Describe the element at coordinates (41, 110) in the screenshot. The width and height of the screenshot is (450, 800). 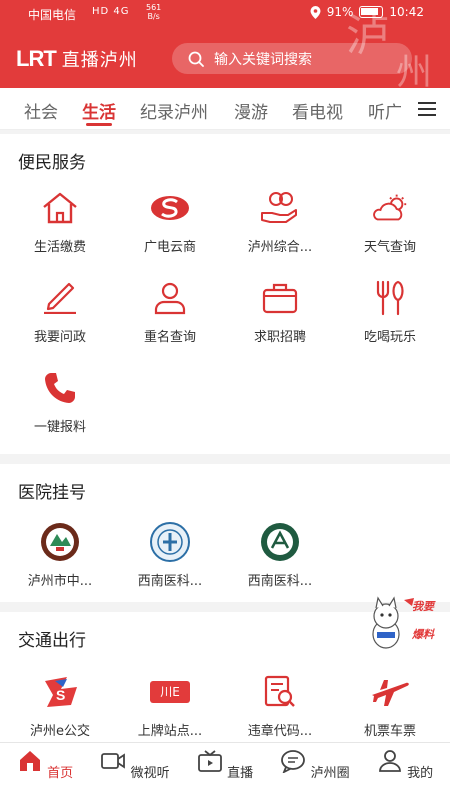
I see `tab-society: 社会` at that location.